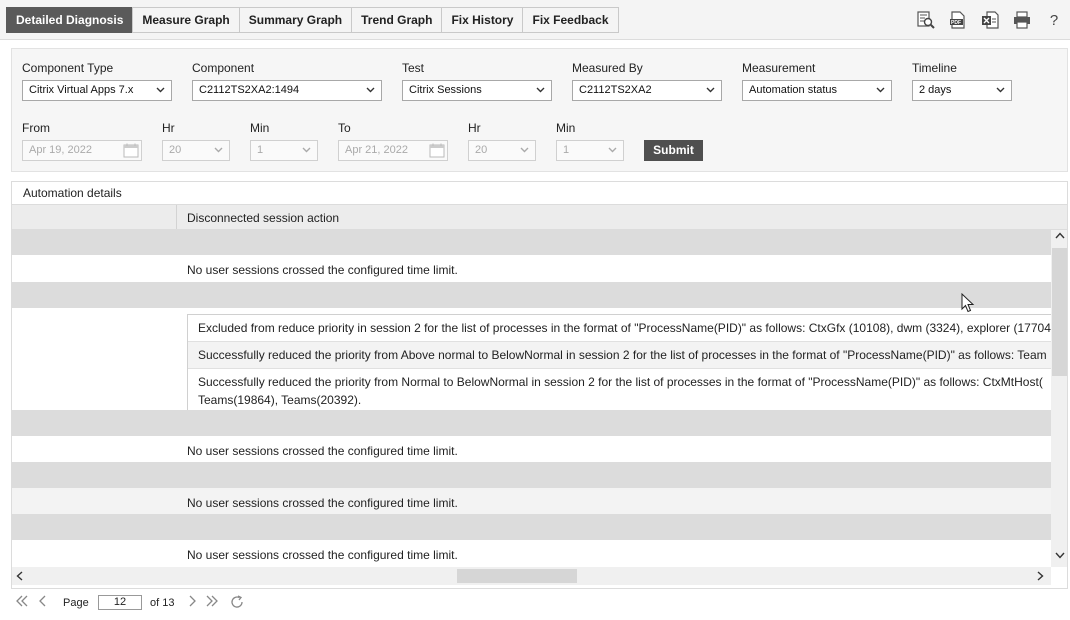 The width and height of the screenshot is (1070, 620). Describe the element at coordinates (413, 68) in the screenshot. I see `test-label: Test` at that location.